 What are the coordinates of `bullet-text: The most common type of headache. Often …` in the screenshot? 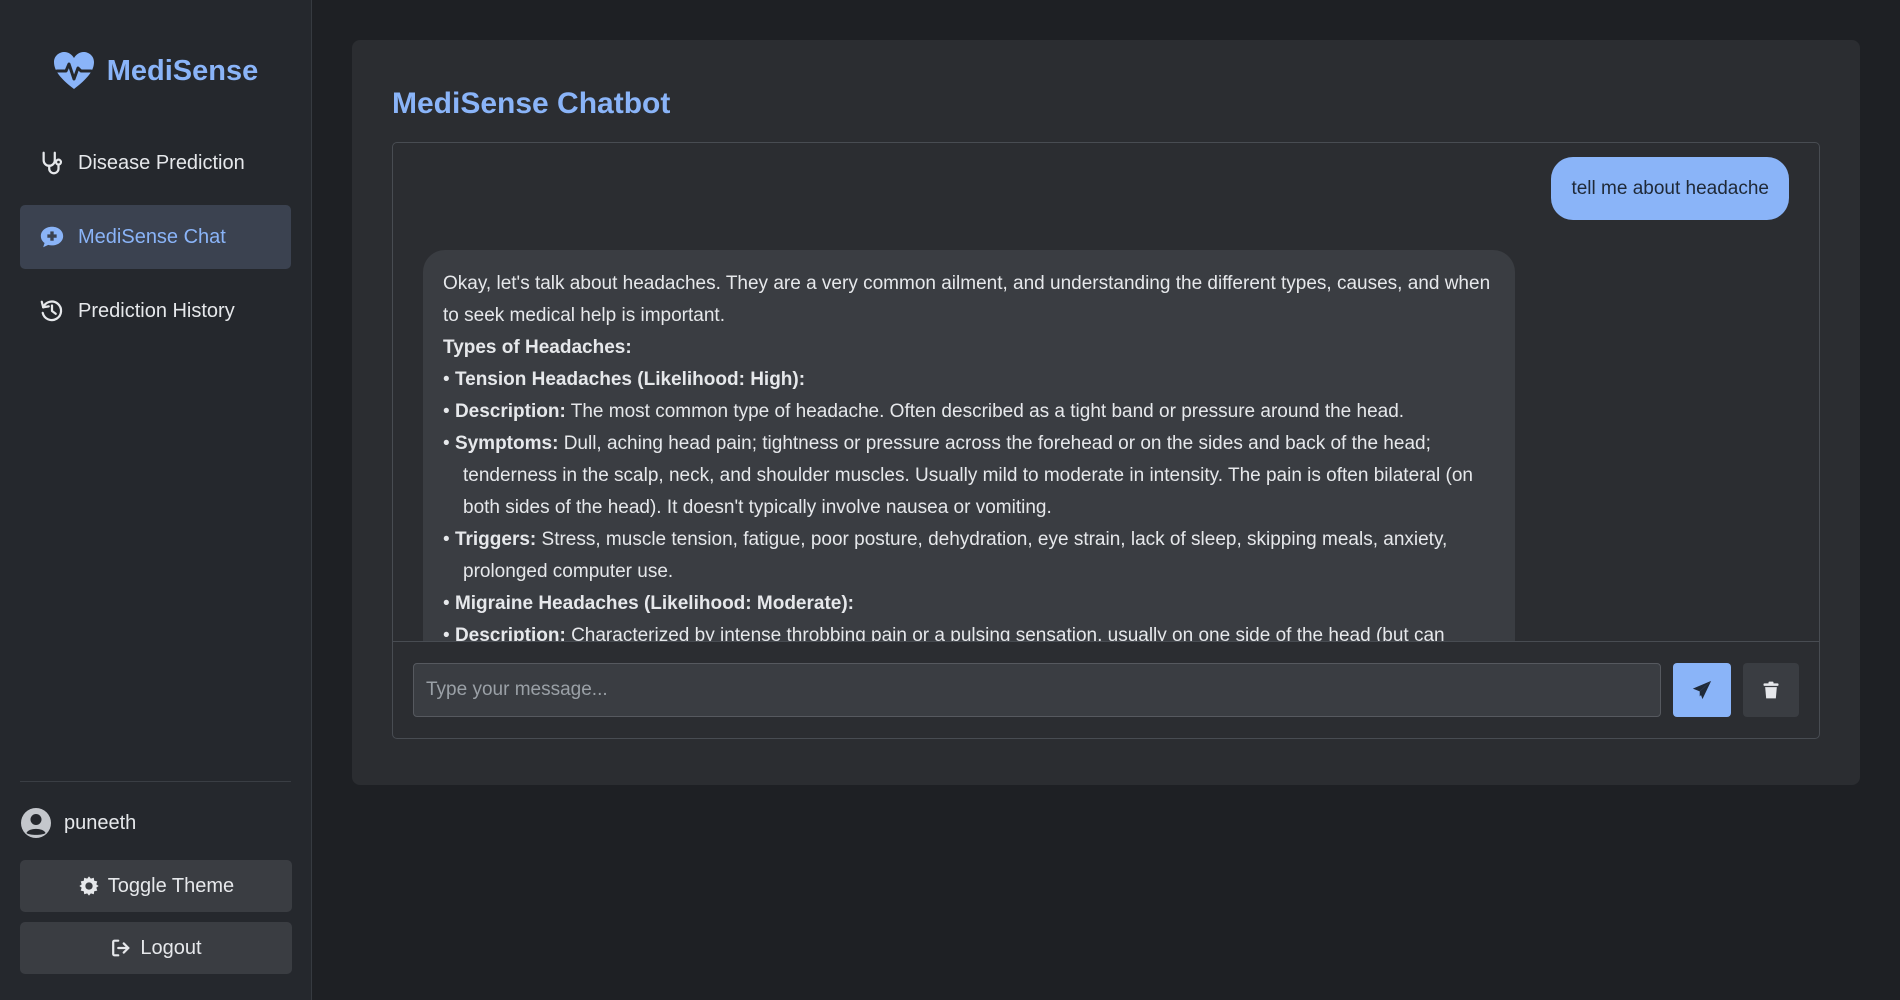 It's located at (987, 411).